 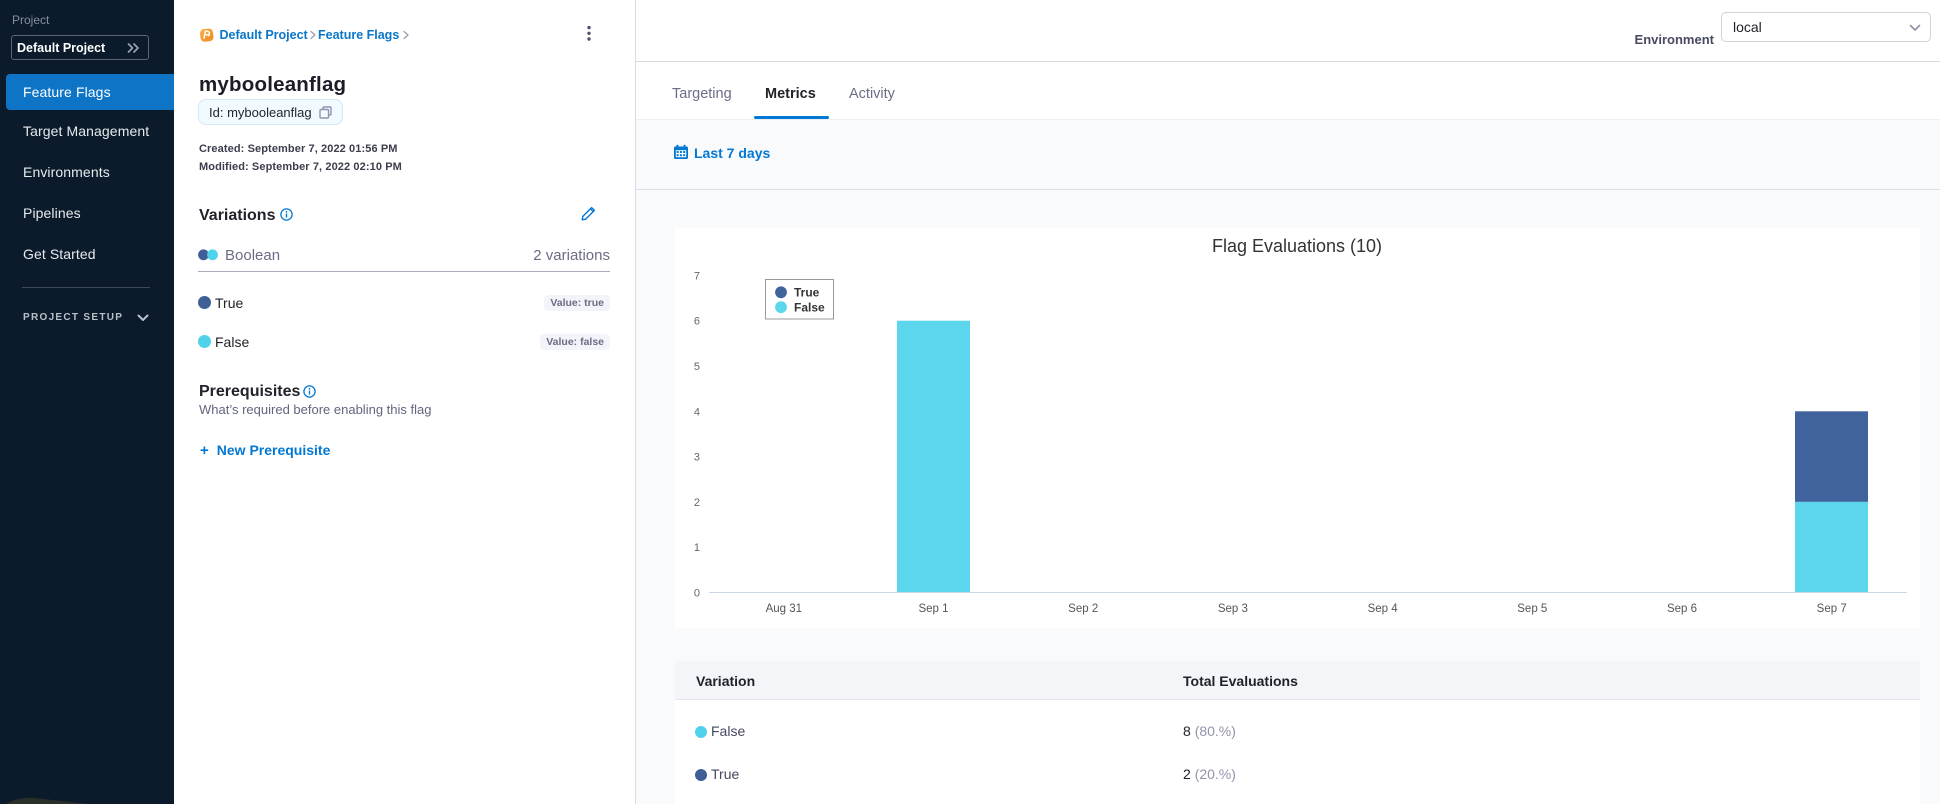 What do you see at coordinates (697, 594) in the screenshot?
I see `svg-text: 0` at bounding box center [697, 594].